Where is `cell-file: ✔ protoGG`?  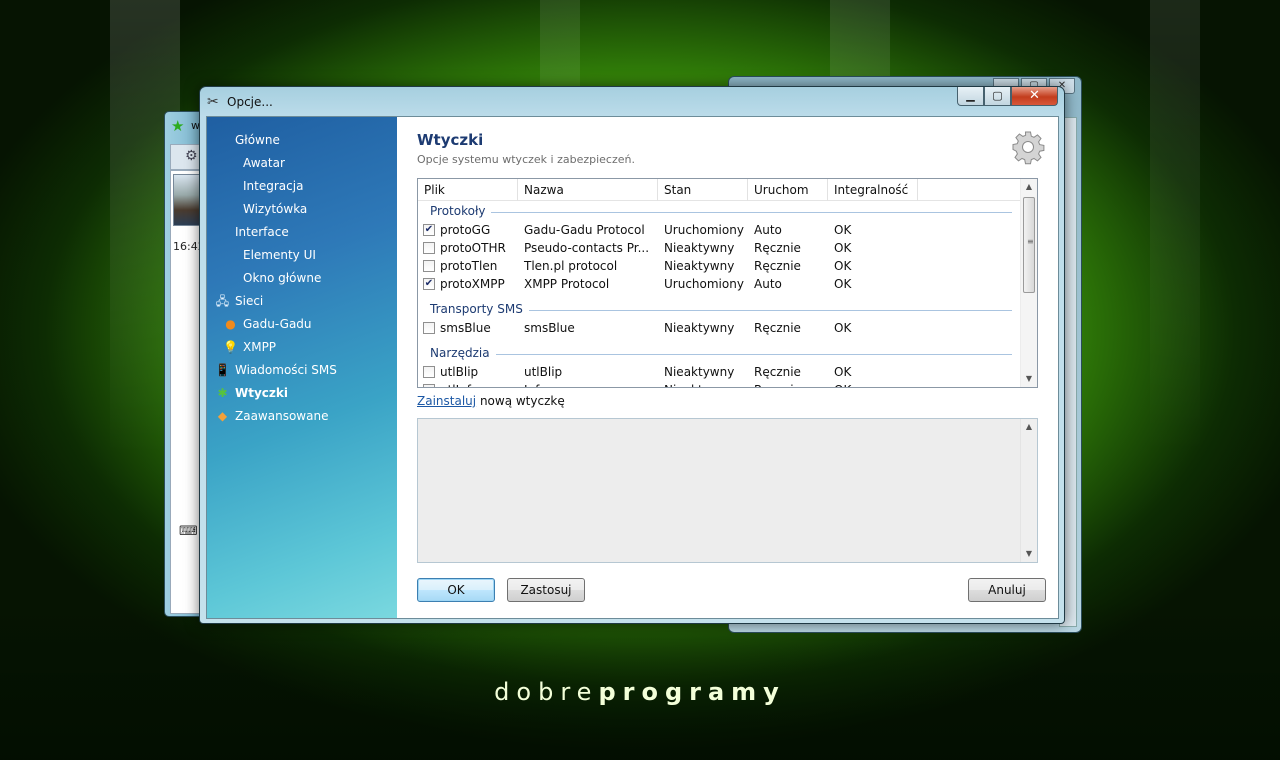
cell-file: ✔ protoGG is located at coordinates (468, 230).